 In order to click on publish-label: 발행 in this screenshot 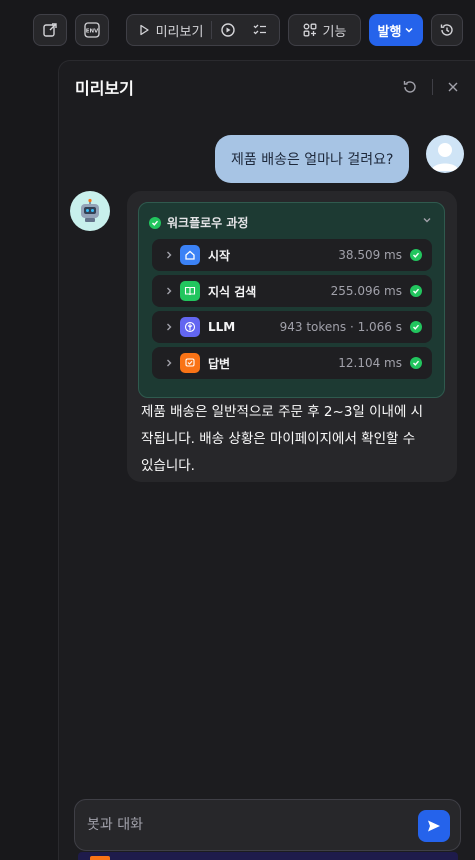, I will do `click(389, 32)`.